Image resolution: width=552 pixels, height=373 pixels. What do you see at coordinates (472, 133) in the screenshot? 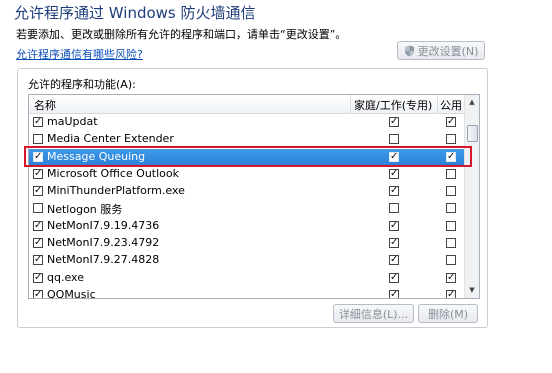
I see `scrollbar-thumb` at bounding box center [472, 133].